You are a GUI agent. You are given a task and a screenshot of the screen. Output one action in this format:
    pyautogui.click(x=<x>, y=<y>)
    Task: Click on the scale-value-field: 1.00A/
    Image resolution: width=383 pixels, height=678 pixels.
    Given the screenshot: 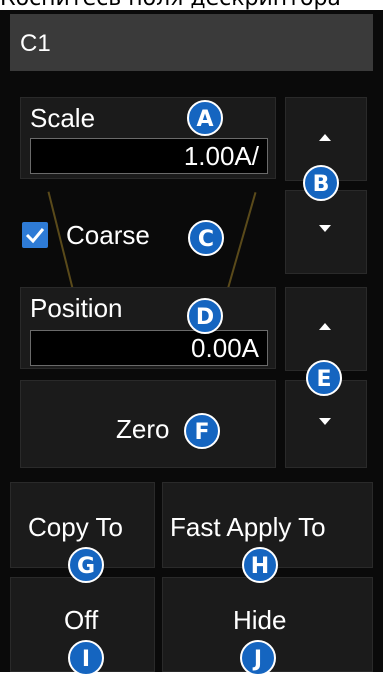 What is the action you would take?
    pyautogui.click(x=149, y=156)
    